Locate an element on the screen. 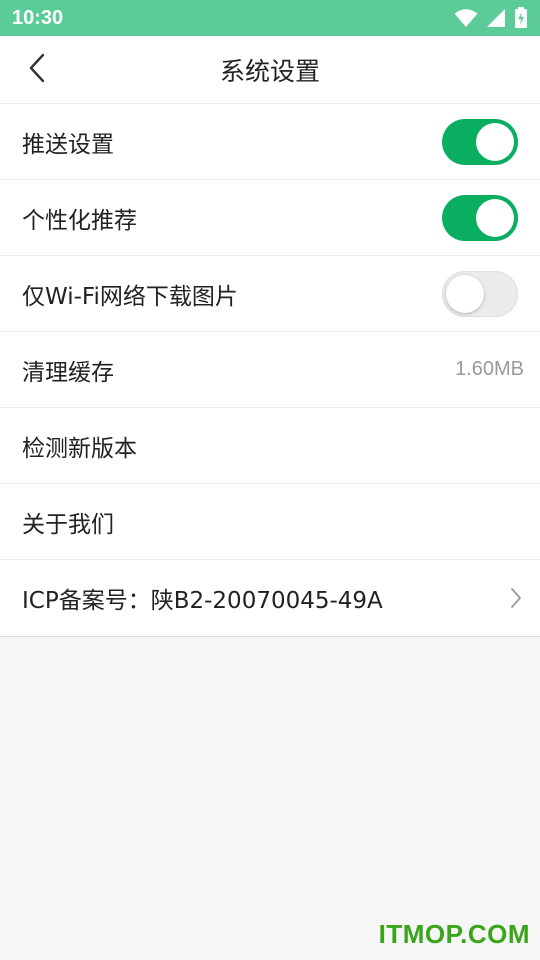 This screenshot has height=960, width=540. setting-clear-cache: 清理缓存 1.60MB is located at coordinates (270, 370).